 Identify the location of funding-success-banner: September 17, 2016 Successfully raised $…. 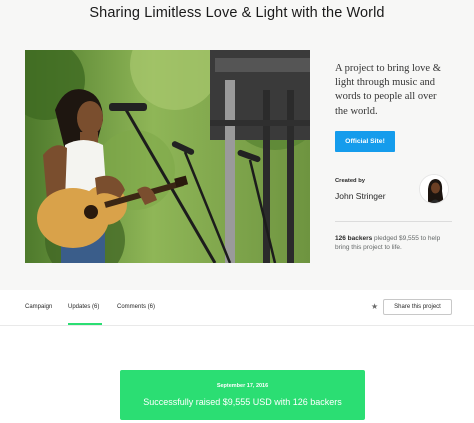
(242, 395).